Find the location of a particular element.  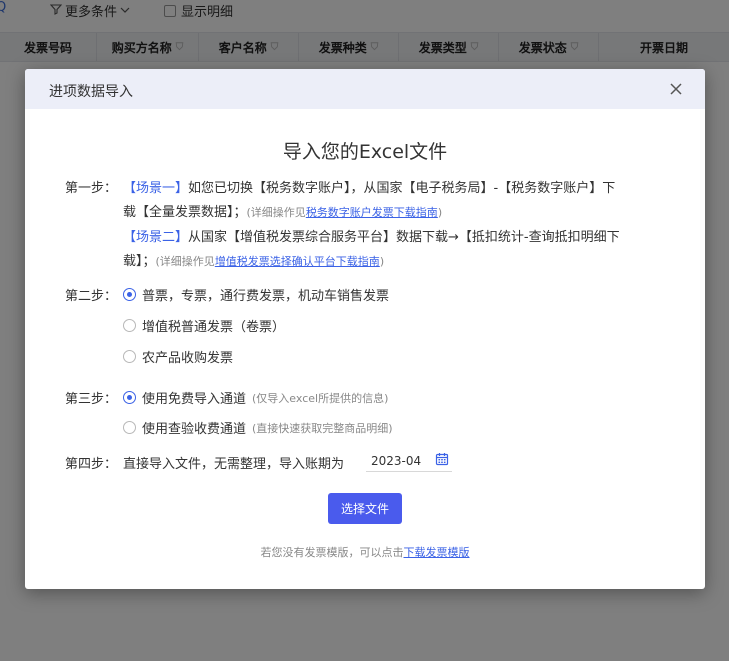

step1-scene1-line2: 载【全量发票数据】；(详细操作见税务数字账户发票下载指南) is located at coordinates (282, 210).